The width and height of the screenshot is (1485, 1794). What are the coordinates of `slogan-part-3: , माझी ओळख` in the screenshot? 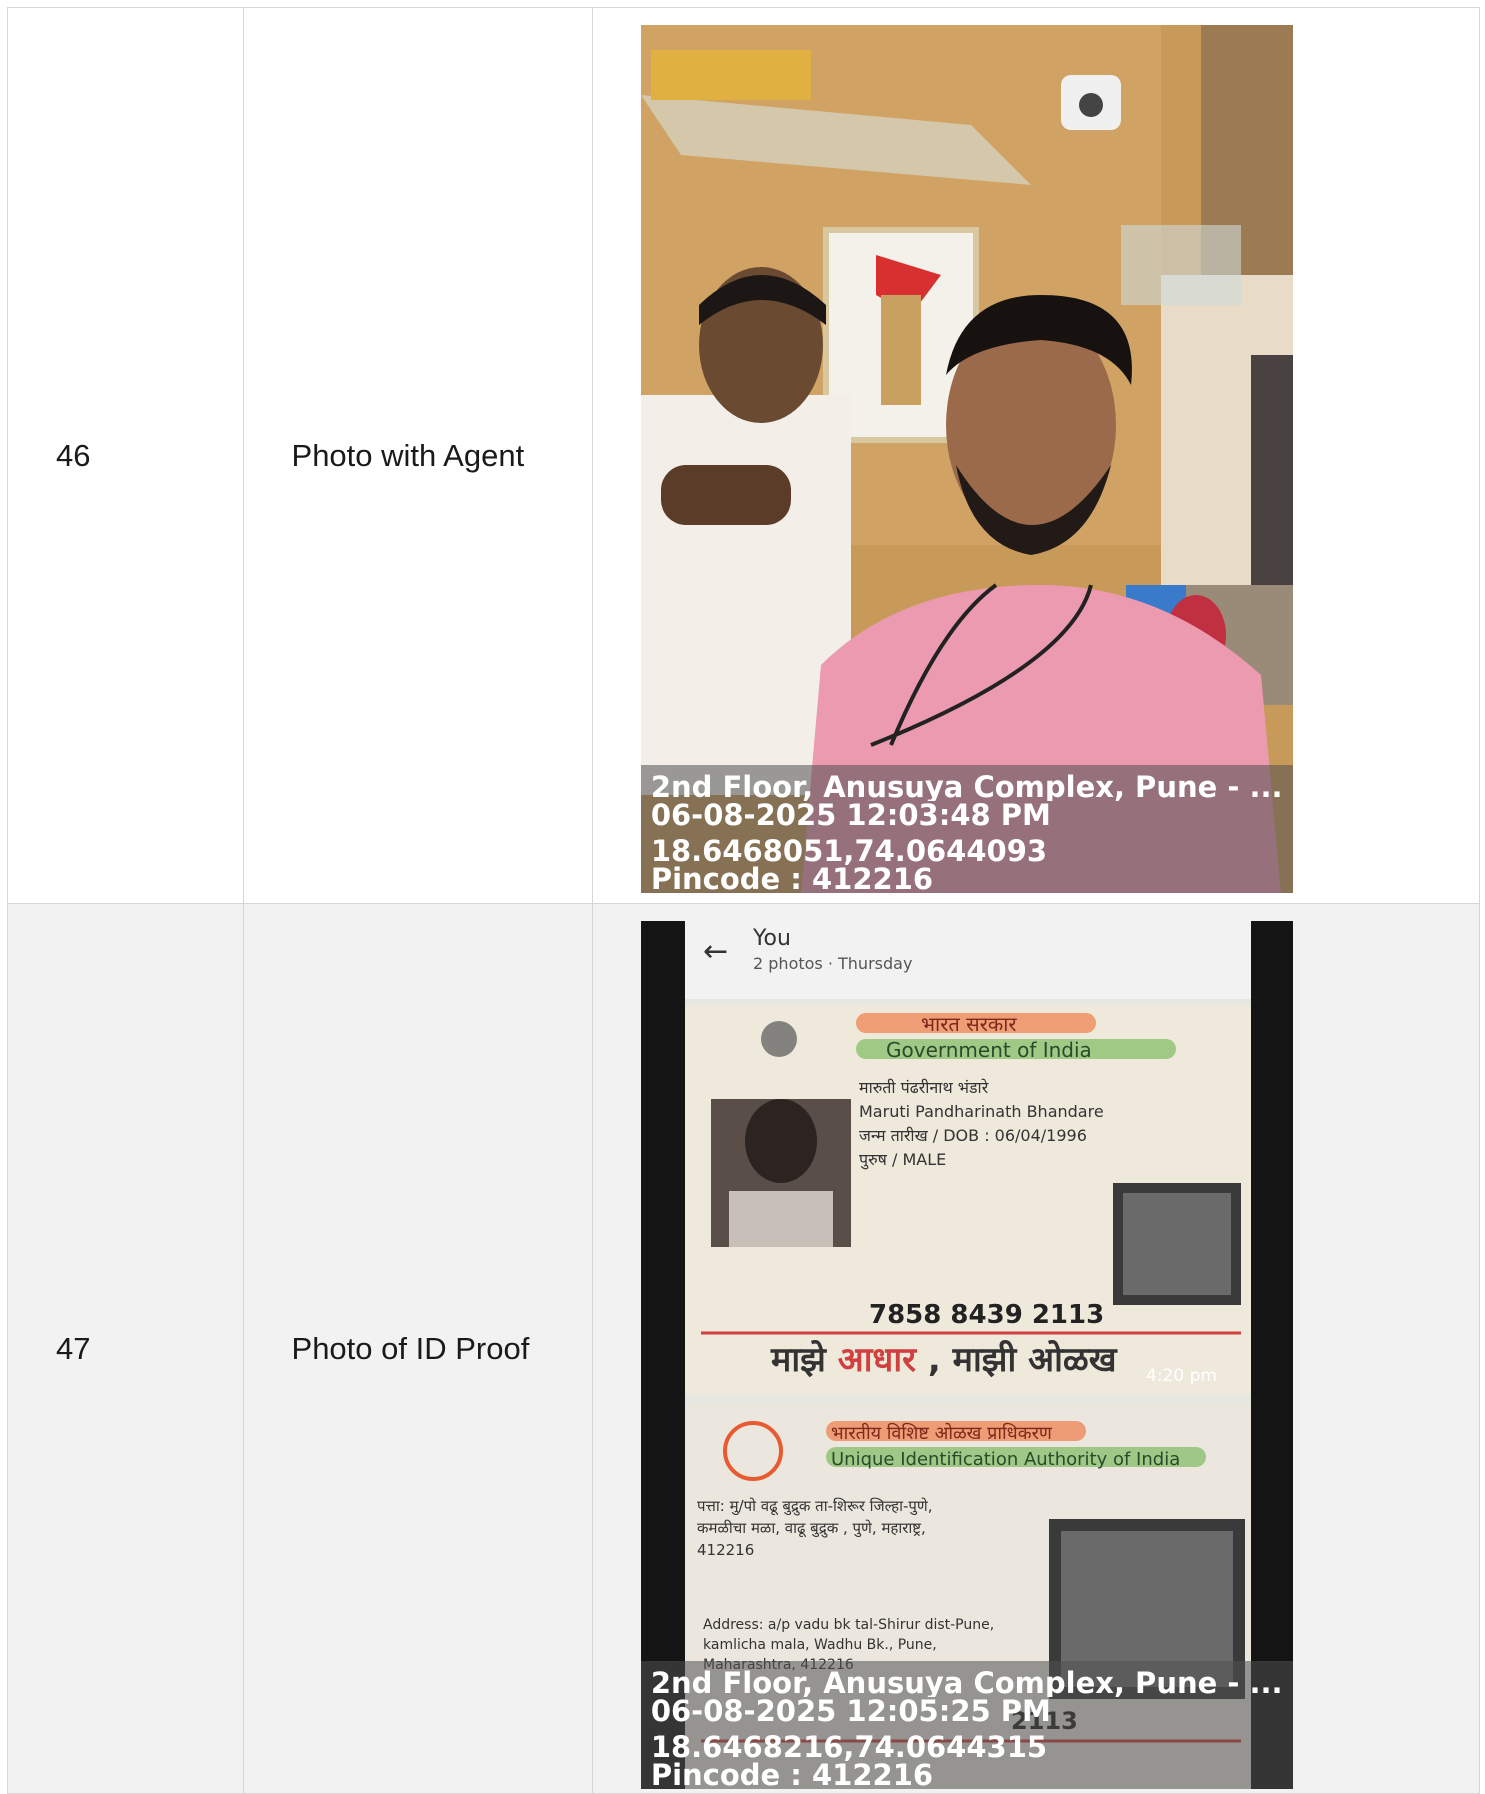 It's located at (1023, 1359).